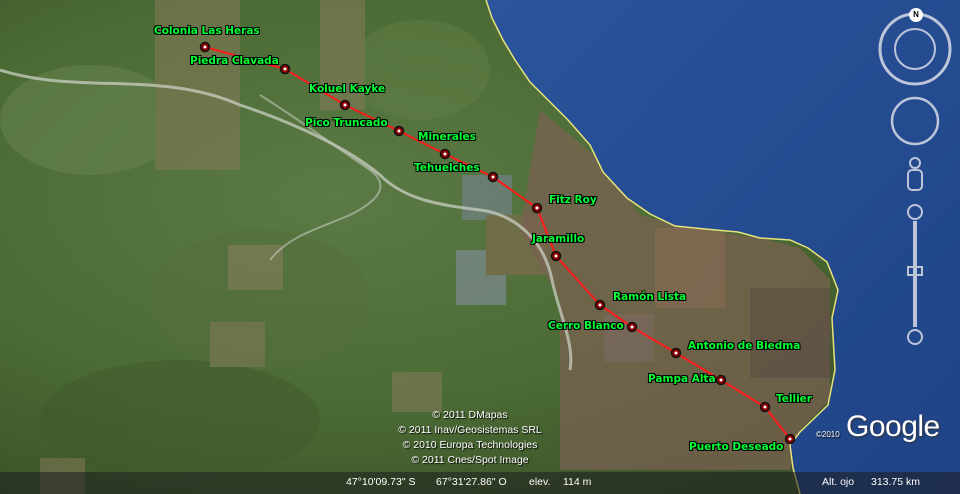 The height and width of the screenshot is (494, 960). What do you see at coordinates (790, 333) in the screenshot?
I see `plateau-tile` at bounding box center [790, 333].